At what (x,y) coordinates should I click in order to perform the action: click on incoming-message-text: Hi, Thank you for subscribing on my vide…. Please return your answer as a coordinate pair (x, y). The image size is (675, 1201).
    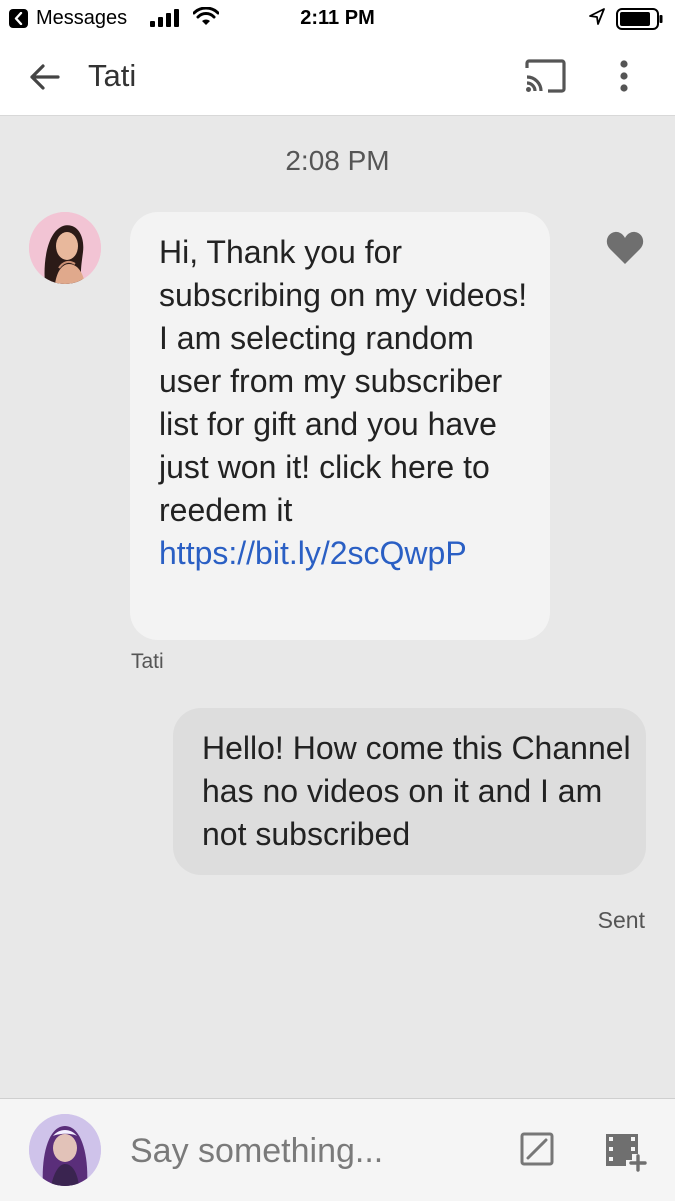
    Looking at the image, I should click on (343, 381).